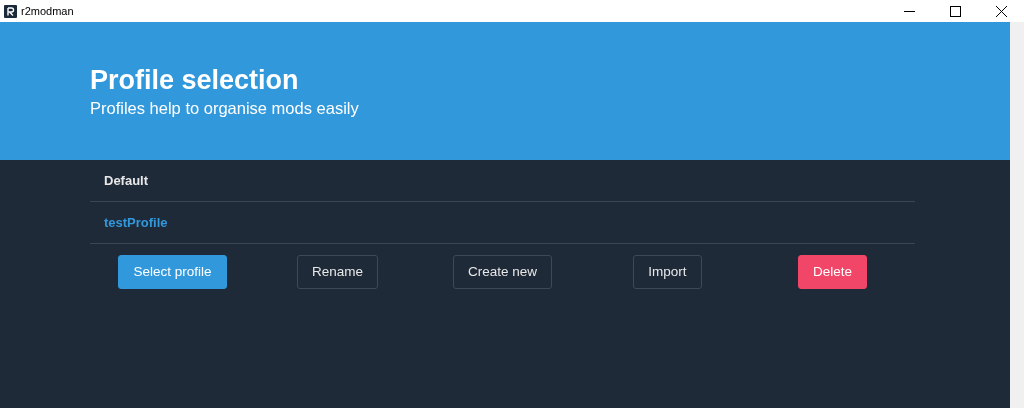 The width and height of the screenshot is (1024, 408). I want to click on page-title: Profile selection, so click(195, 80).